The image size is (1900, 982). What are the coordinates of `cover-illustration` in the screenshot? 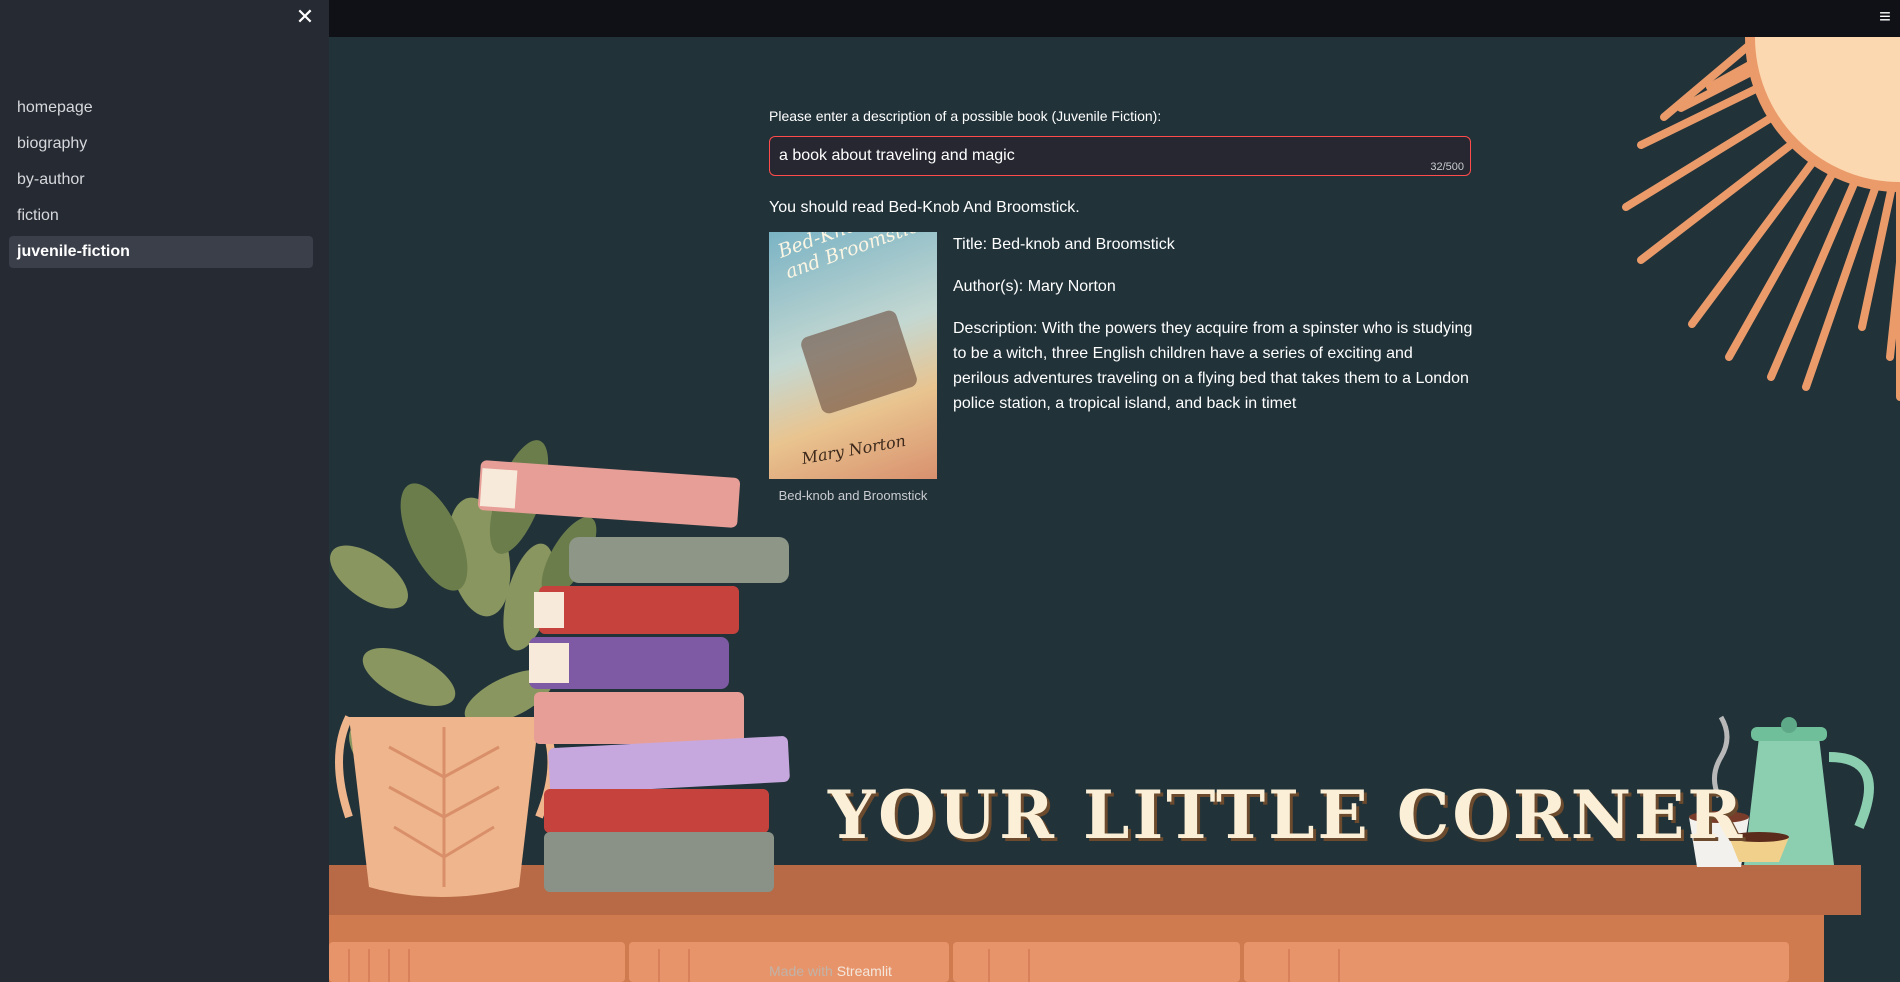 It's located at (859, 362).